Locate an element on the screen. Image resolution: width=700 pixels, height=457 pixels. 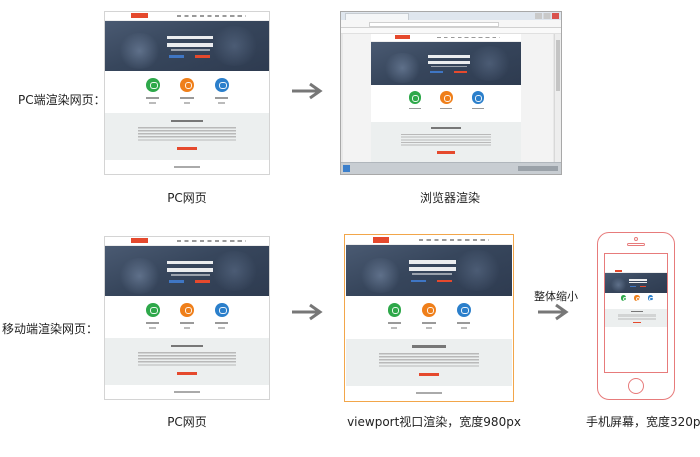
rendered-webpage is located at coordinates (446, 98).